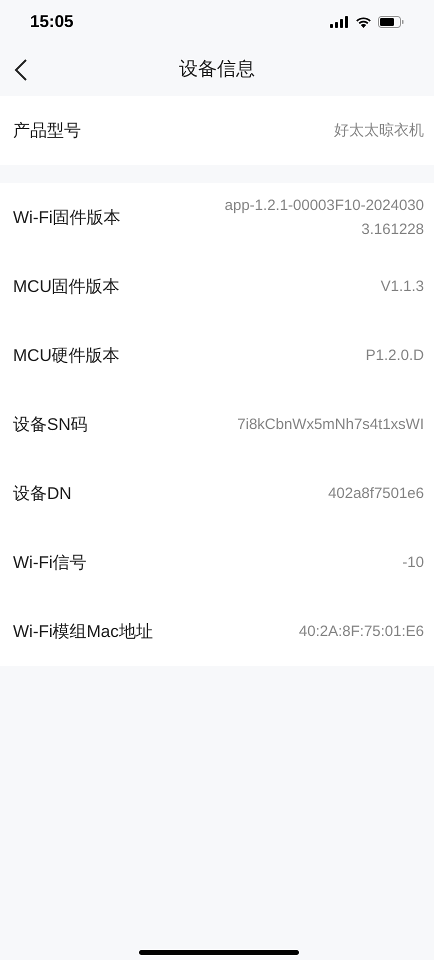 The height and width of the screenshot is (960, 434). I want to click on signal-icon, so click(339, 22).